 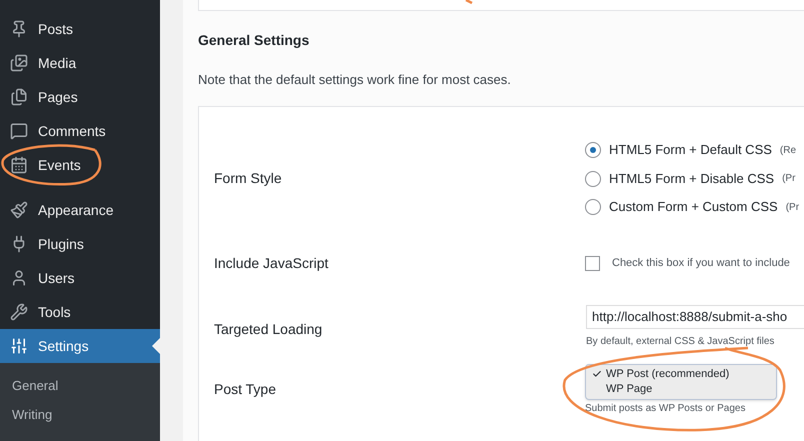 I want to click on url-field: http://localhost:8888/submit-a-sho, so click(x=695, y=316).